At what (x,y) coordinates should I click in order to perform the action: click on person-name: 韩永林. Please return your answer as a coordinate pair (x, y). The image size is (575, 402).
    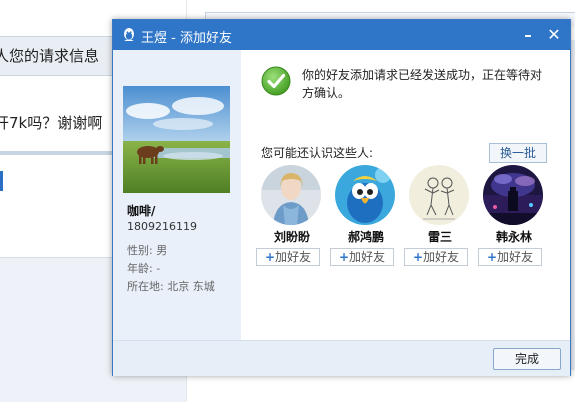
    Looking at the image, I should click on (513, 237).